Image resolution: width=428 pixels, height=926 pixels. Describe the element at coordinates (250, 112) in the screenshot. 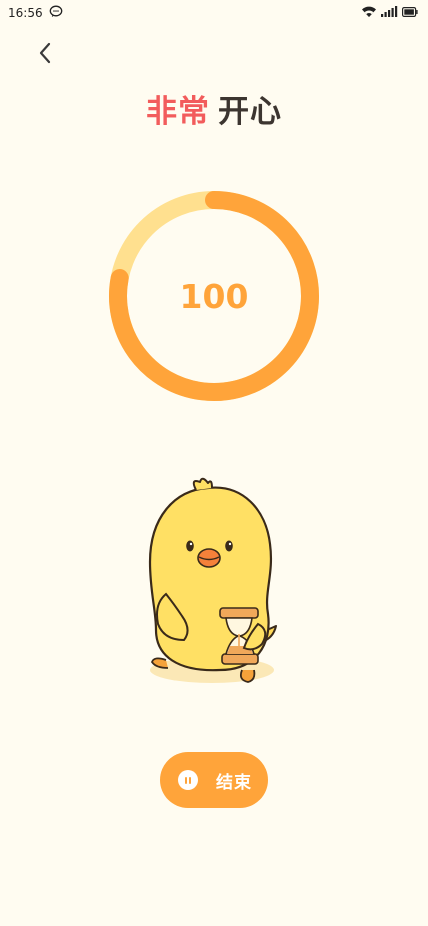

I see `mood-label: 开心` at that location.